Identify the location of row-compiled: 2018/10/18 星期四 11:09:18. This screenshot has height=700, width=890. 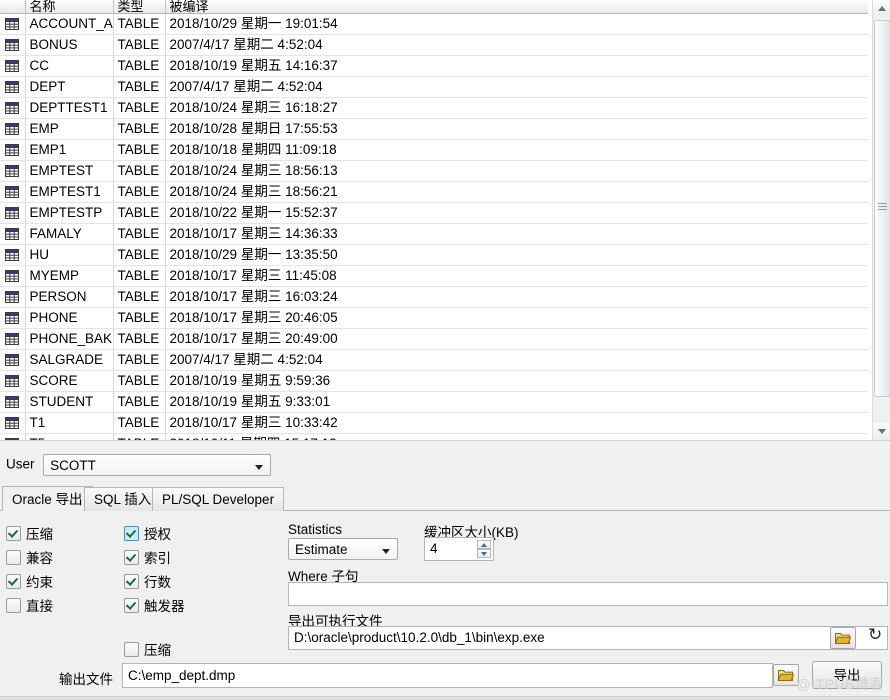
(516, 150).